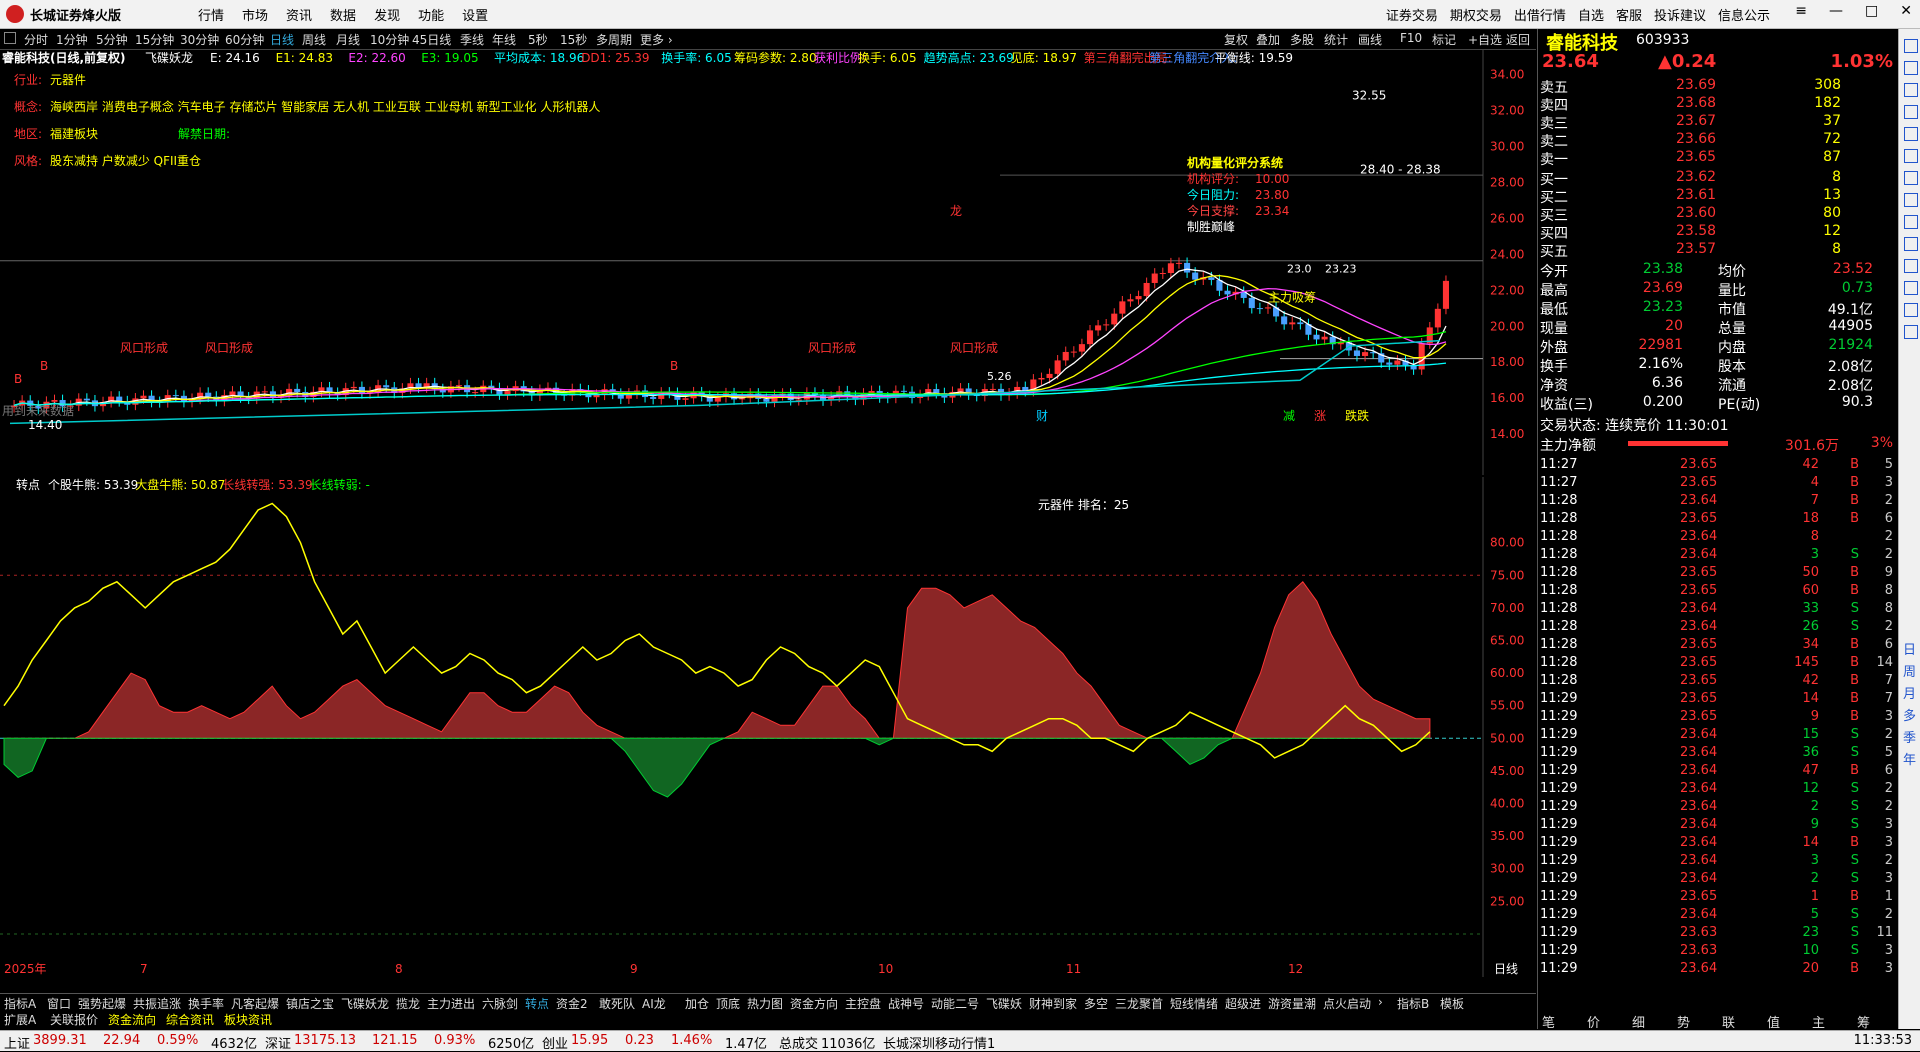 The height and width of the screenshot is (1052, 1920). I want to click on tick-volume: 36, so click(1810, 752).